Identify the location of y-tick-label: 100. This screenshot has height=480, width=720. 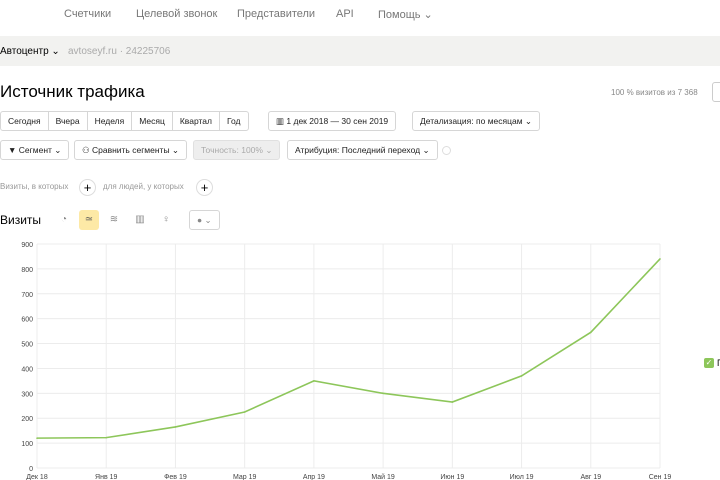
(27, 444).